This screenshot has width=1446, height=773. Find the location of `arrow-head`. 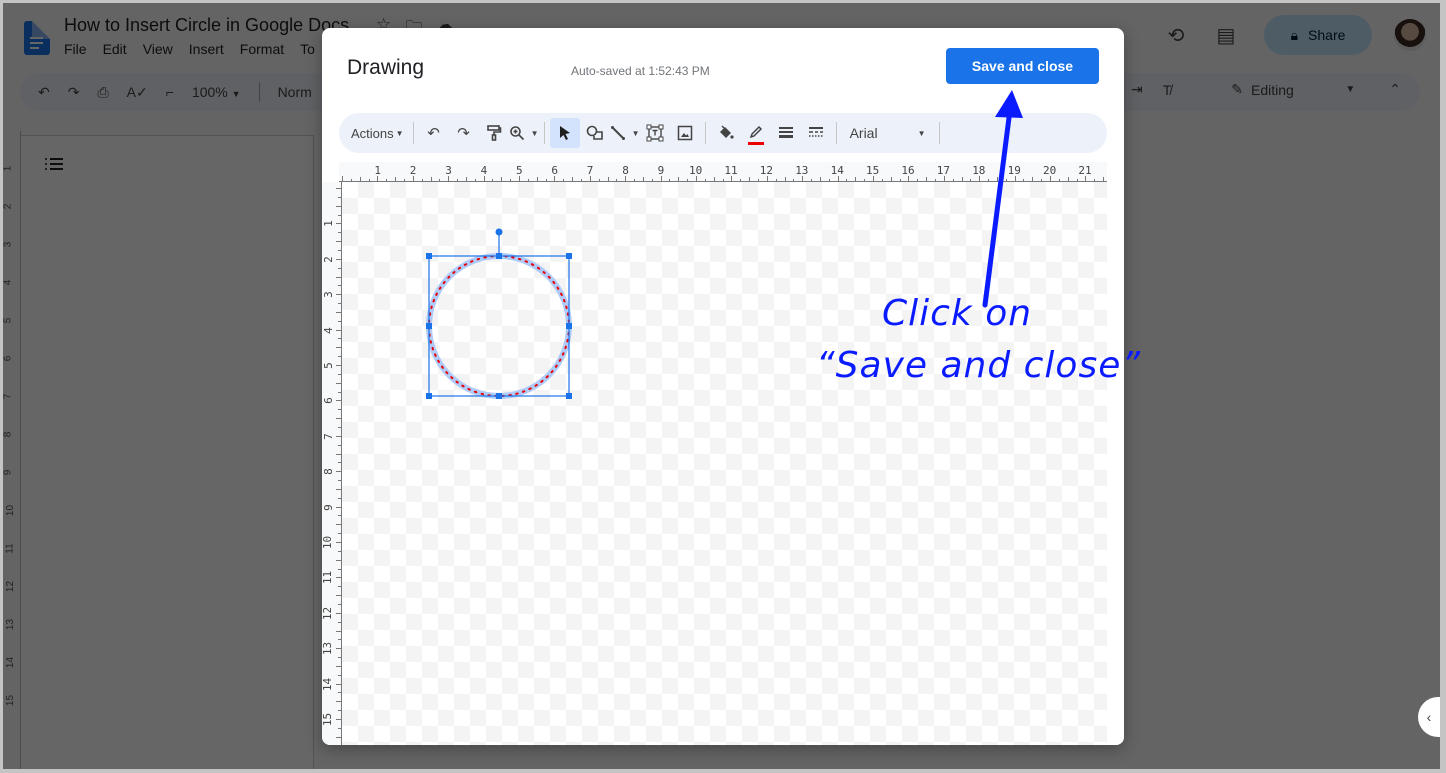

arrow-head is located at coordinates (1009, 104).